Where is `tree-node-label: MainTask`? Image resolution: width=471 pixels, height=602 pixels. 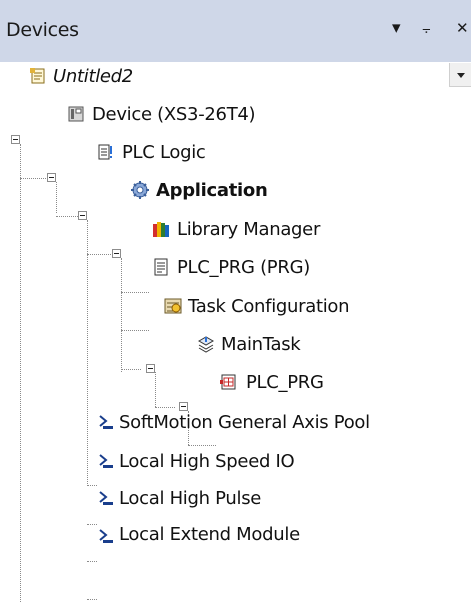 tree-node-label: MainTask is located at coordinates (261, 345).